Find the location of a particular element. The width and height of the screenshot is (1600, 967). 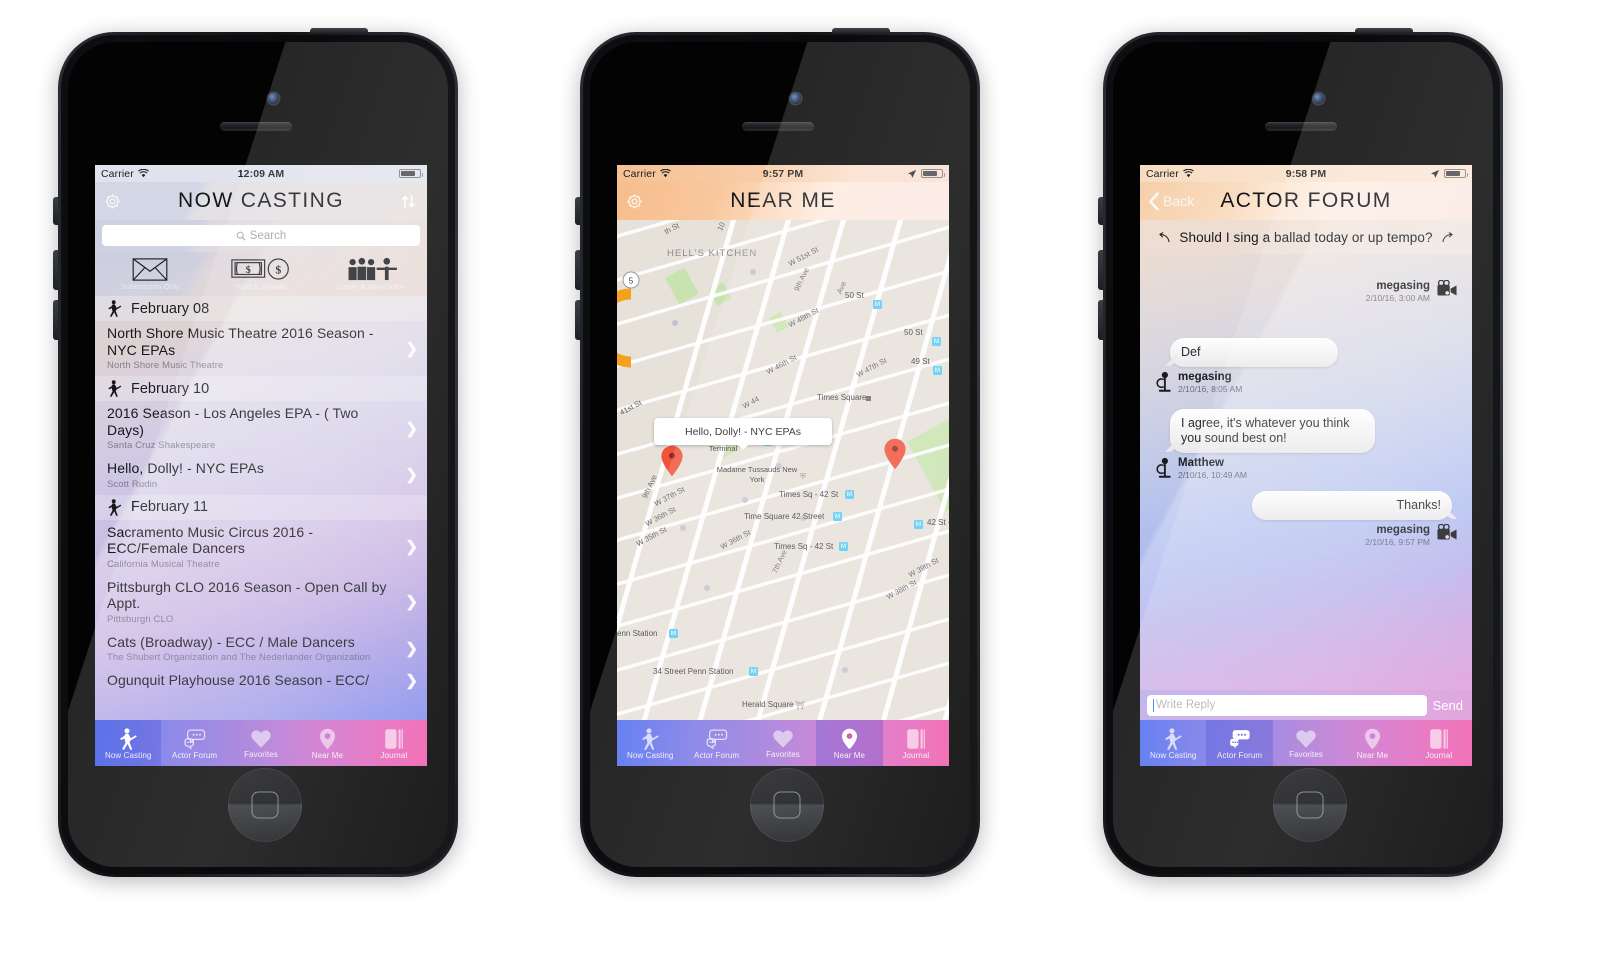

chat-bubbles-icon is located at coordinates (1239, 738).